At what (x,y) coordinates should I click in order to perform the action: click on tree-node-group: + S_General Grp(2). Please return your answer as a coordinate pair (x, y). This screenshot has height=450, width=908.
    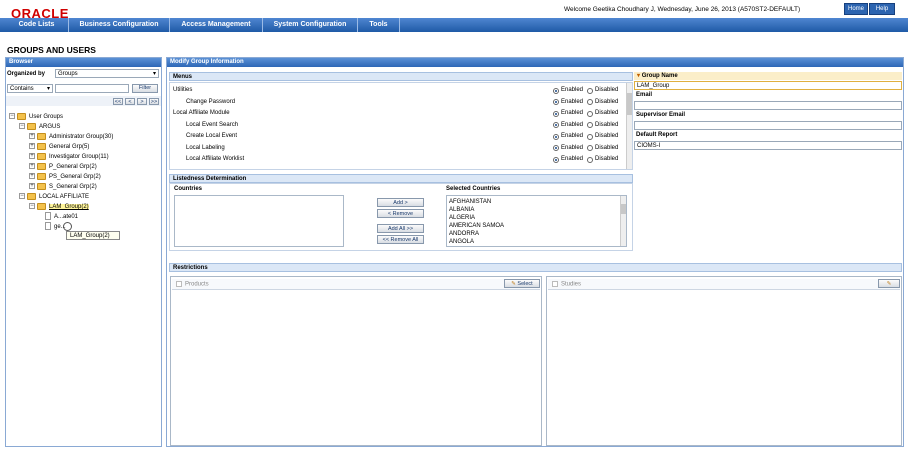
    Looking at the image, I should click on (61, 187).